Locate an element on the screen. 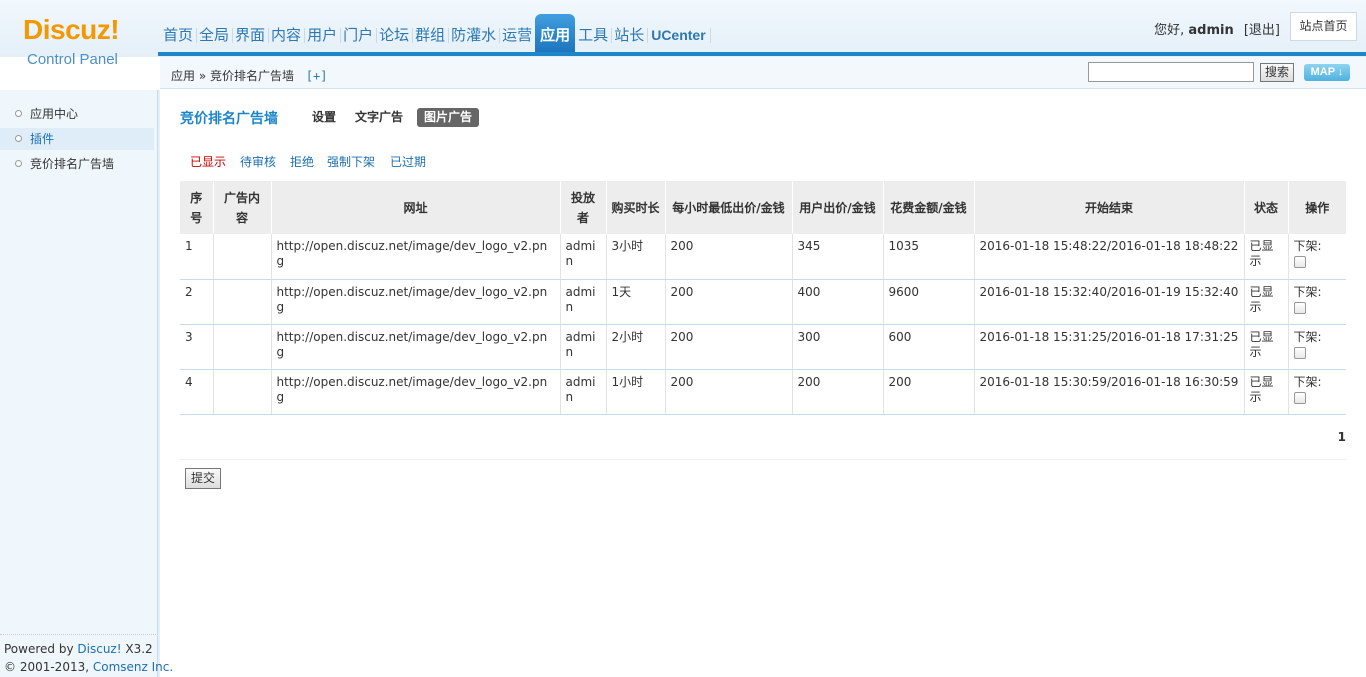 This screenshot has height=677, width=1366. table-cell: 2016-01-18 15:31:25/2016-01-18 17:31:25 is located at coordinates (1109, 347).